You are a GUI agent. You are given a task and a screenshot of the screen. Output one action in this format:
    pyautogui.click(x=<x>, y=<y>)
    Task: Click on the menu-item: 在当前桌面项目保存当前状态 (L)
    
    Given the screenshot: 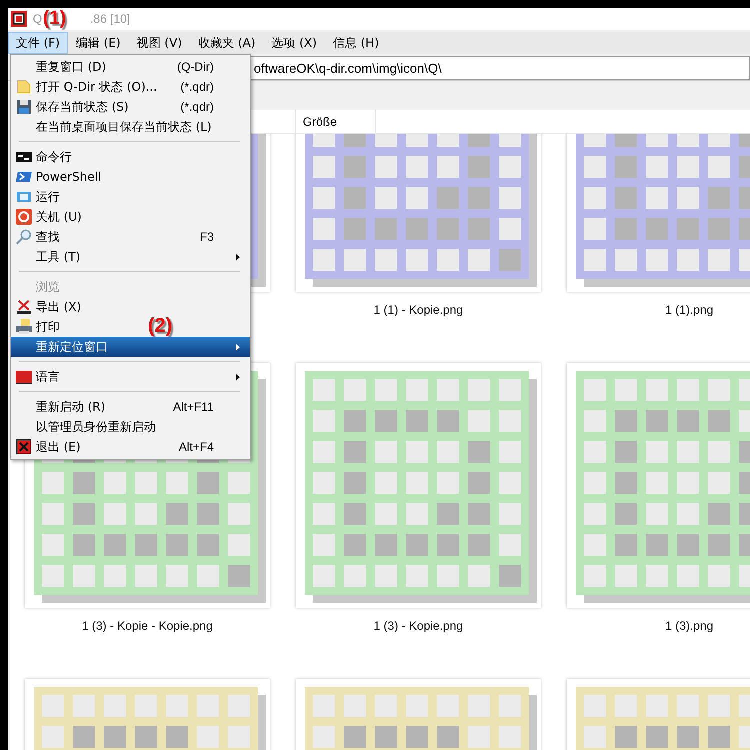 What is the action you would take?
    pyautogui.click(x=130, y=127)
    